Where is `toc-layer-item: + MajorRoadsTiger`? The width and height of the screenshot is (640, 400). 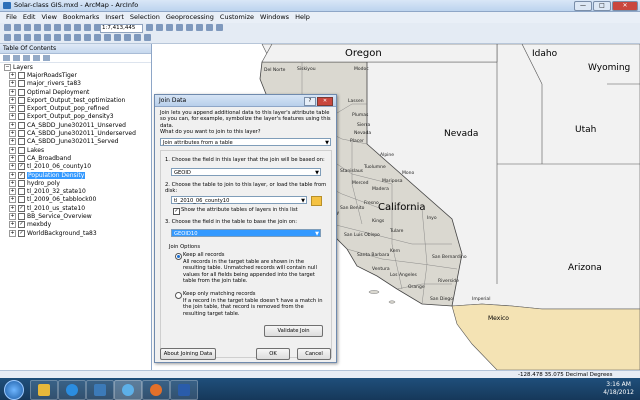 toc-layer-item: + MajorRoadsTiger is located at coordinates (75, 76).